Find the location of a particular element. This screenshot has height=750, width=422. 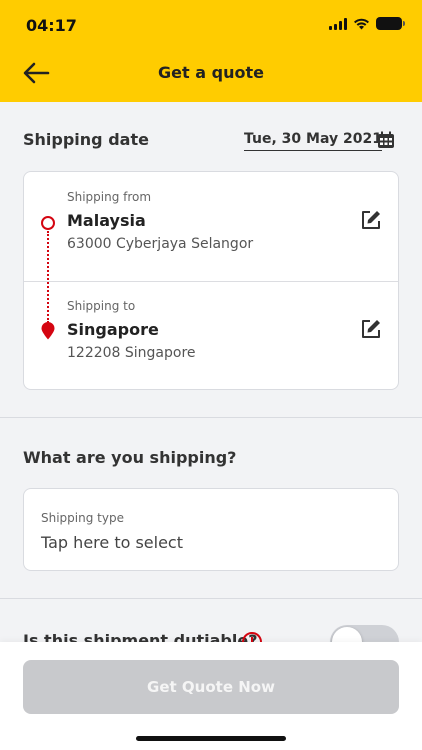

shipping-from-country: Malaysia is located at coordinates (106, 220).